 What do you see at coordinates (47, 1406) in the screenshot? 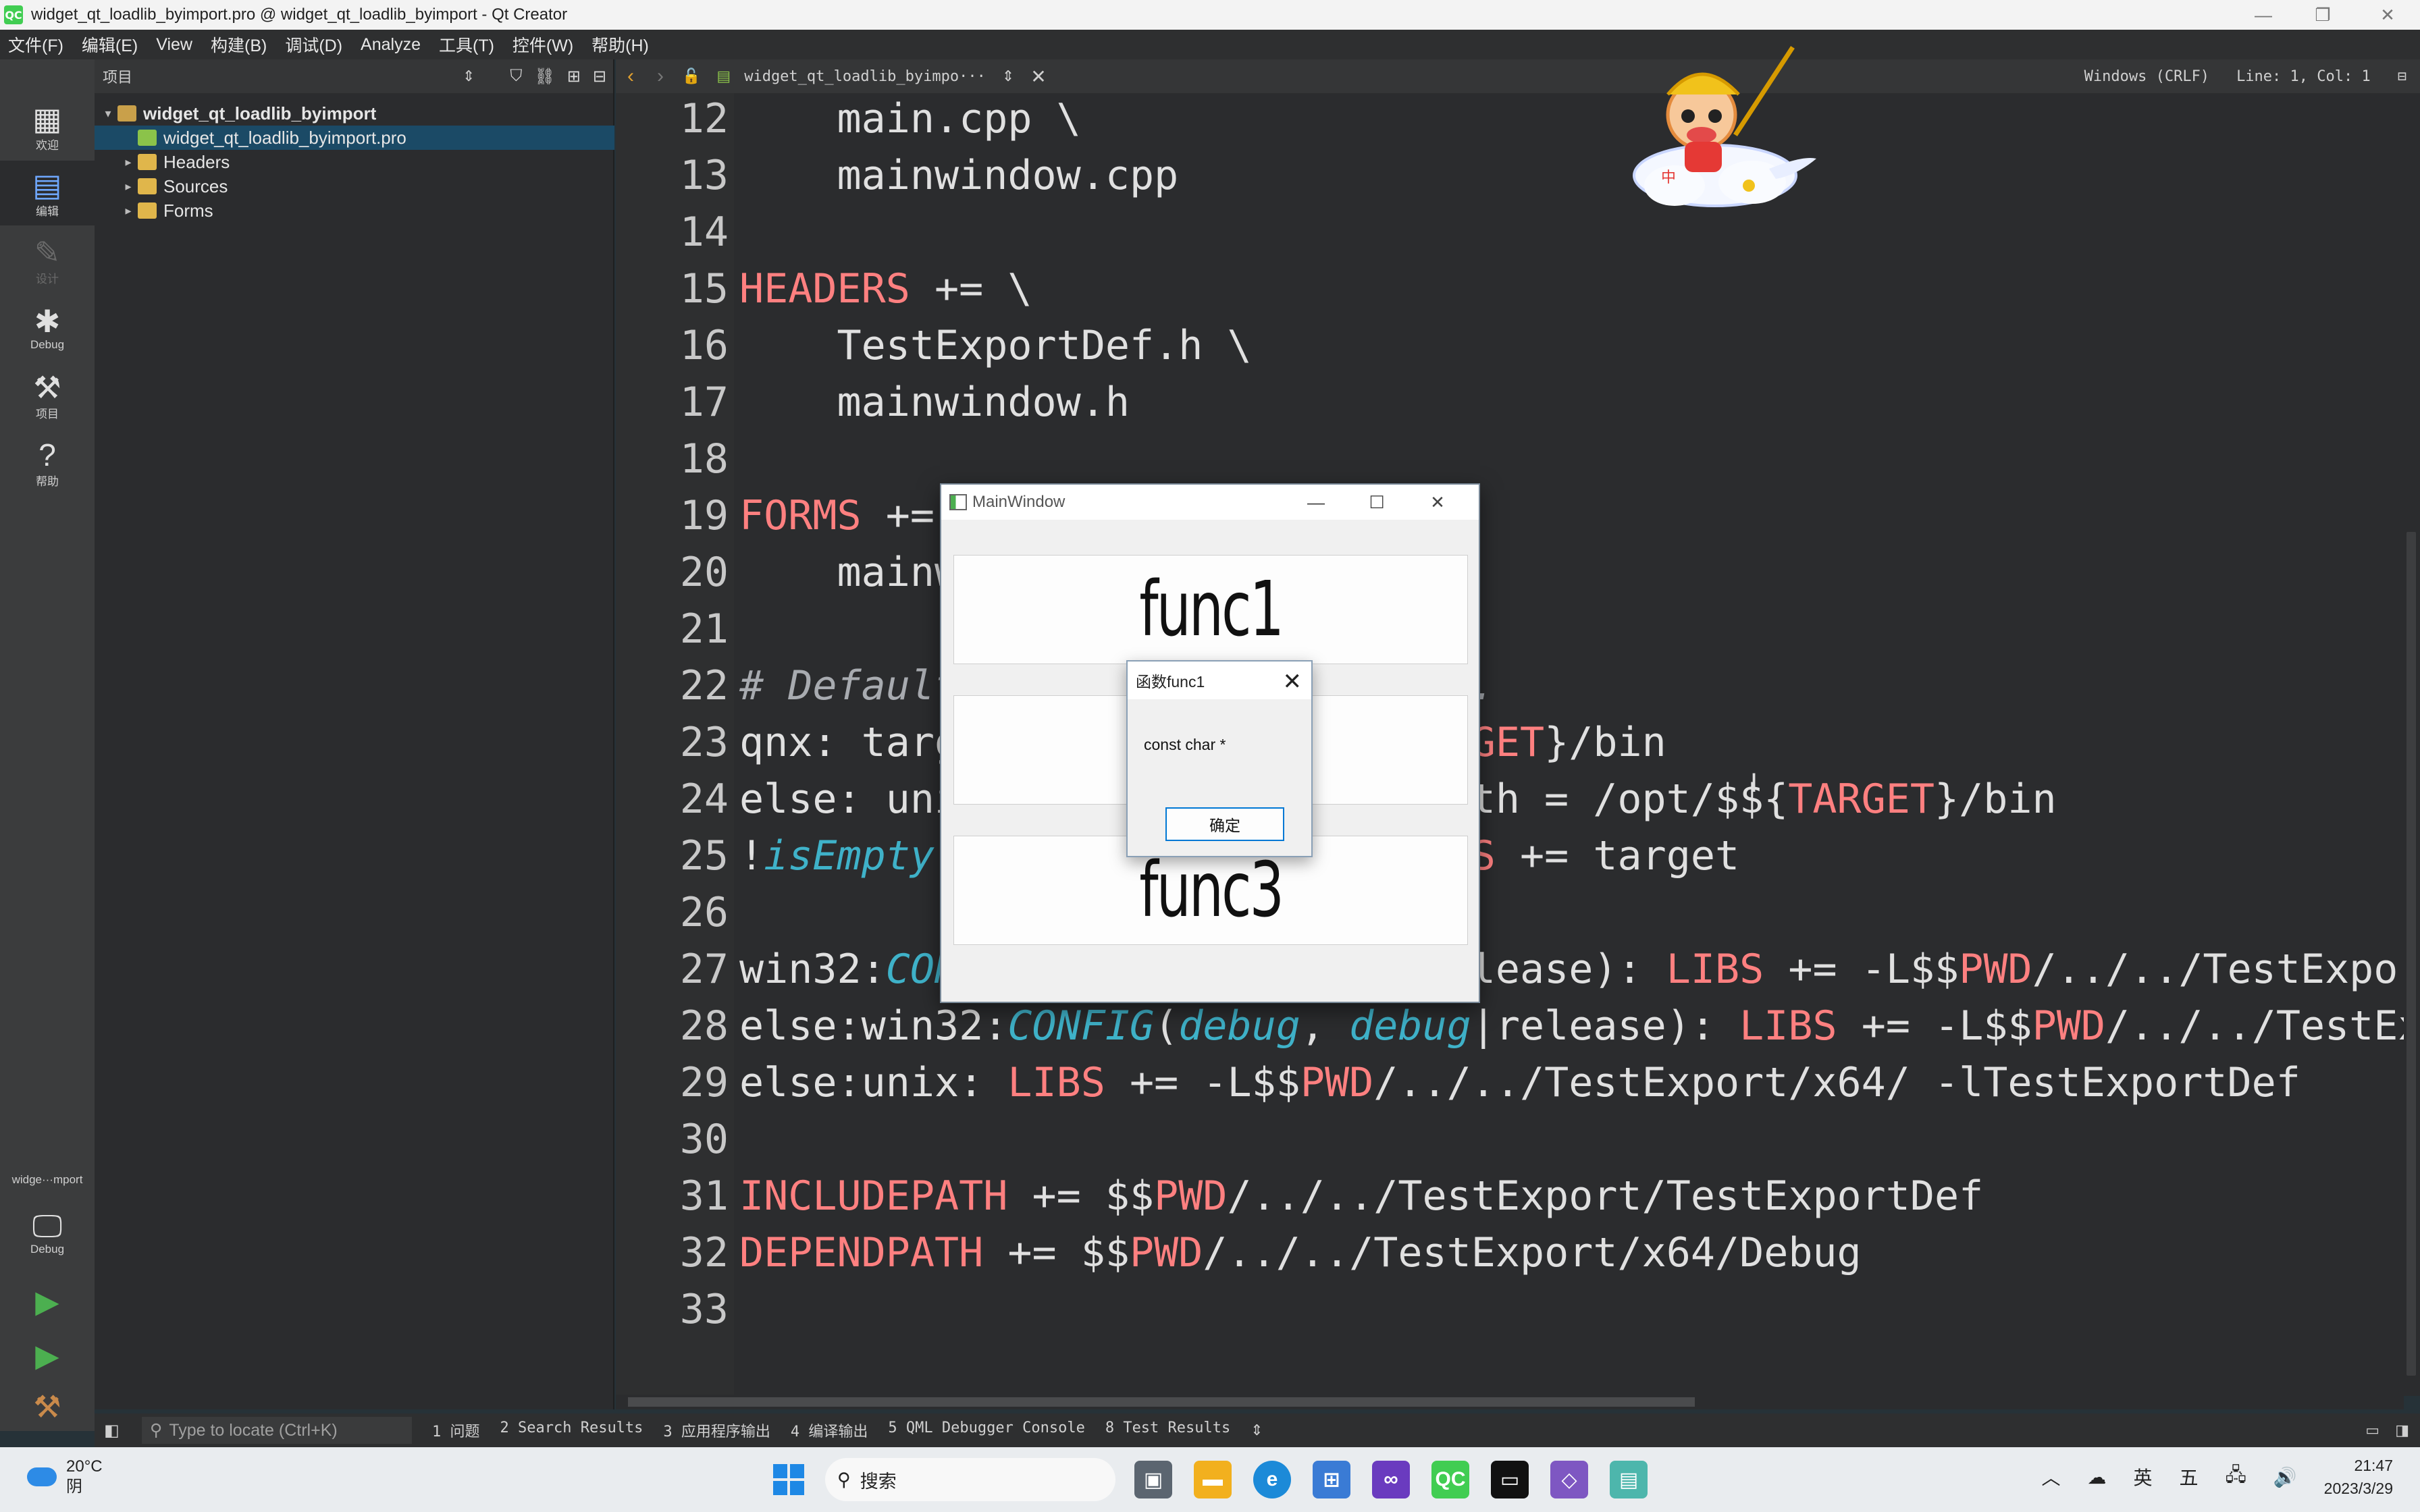
I see `build-button: ⚒` at bounding box center [47, 1406].